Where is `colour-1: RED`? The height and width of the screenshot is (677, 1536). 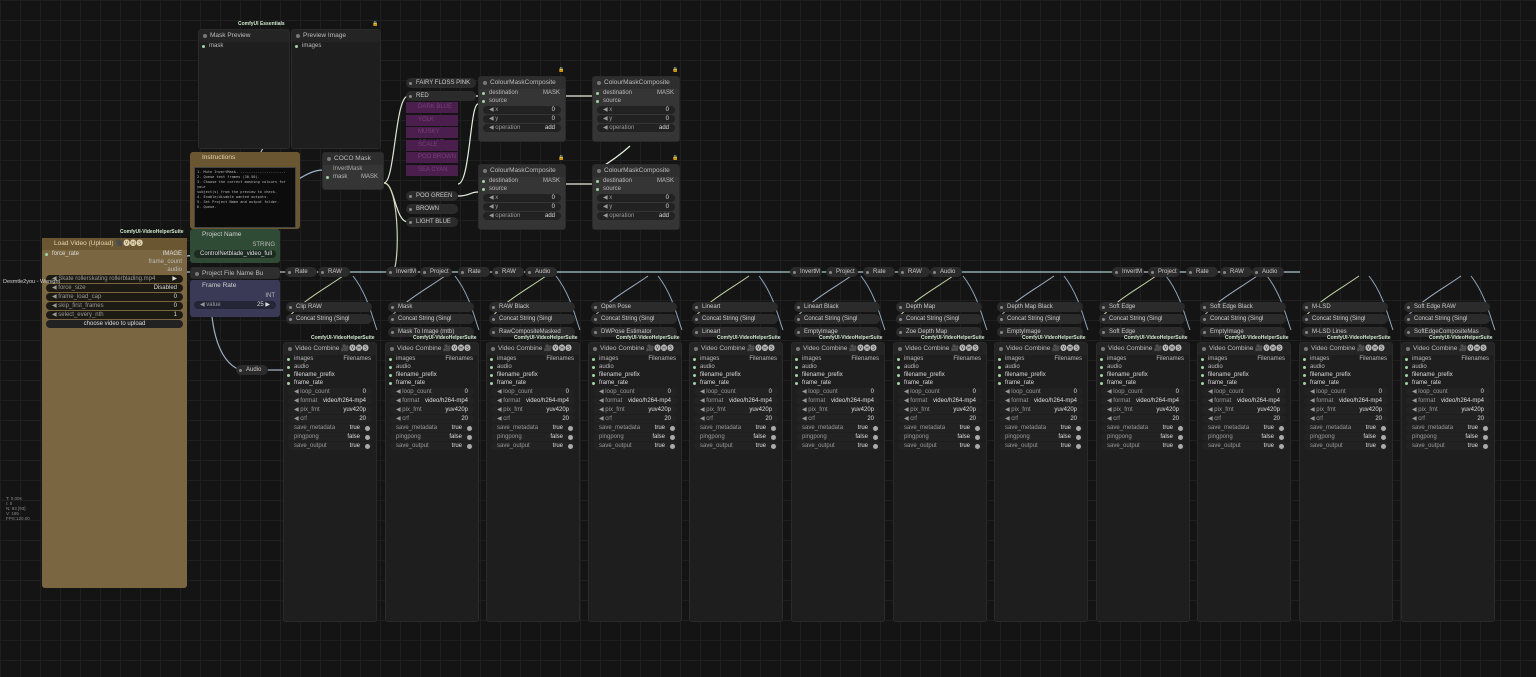 colour-1: RED is located at coordinates (441, 96).